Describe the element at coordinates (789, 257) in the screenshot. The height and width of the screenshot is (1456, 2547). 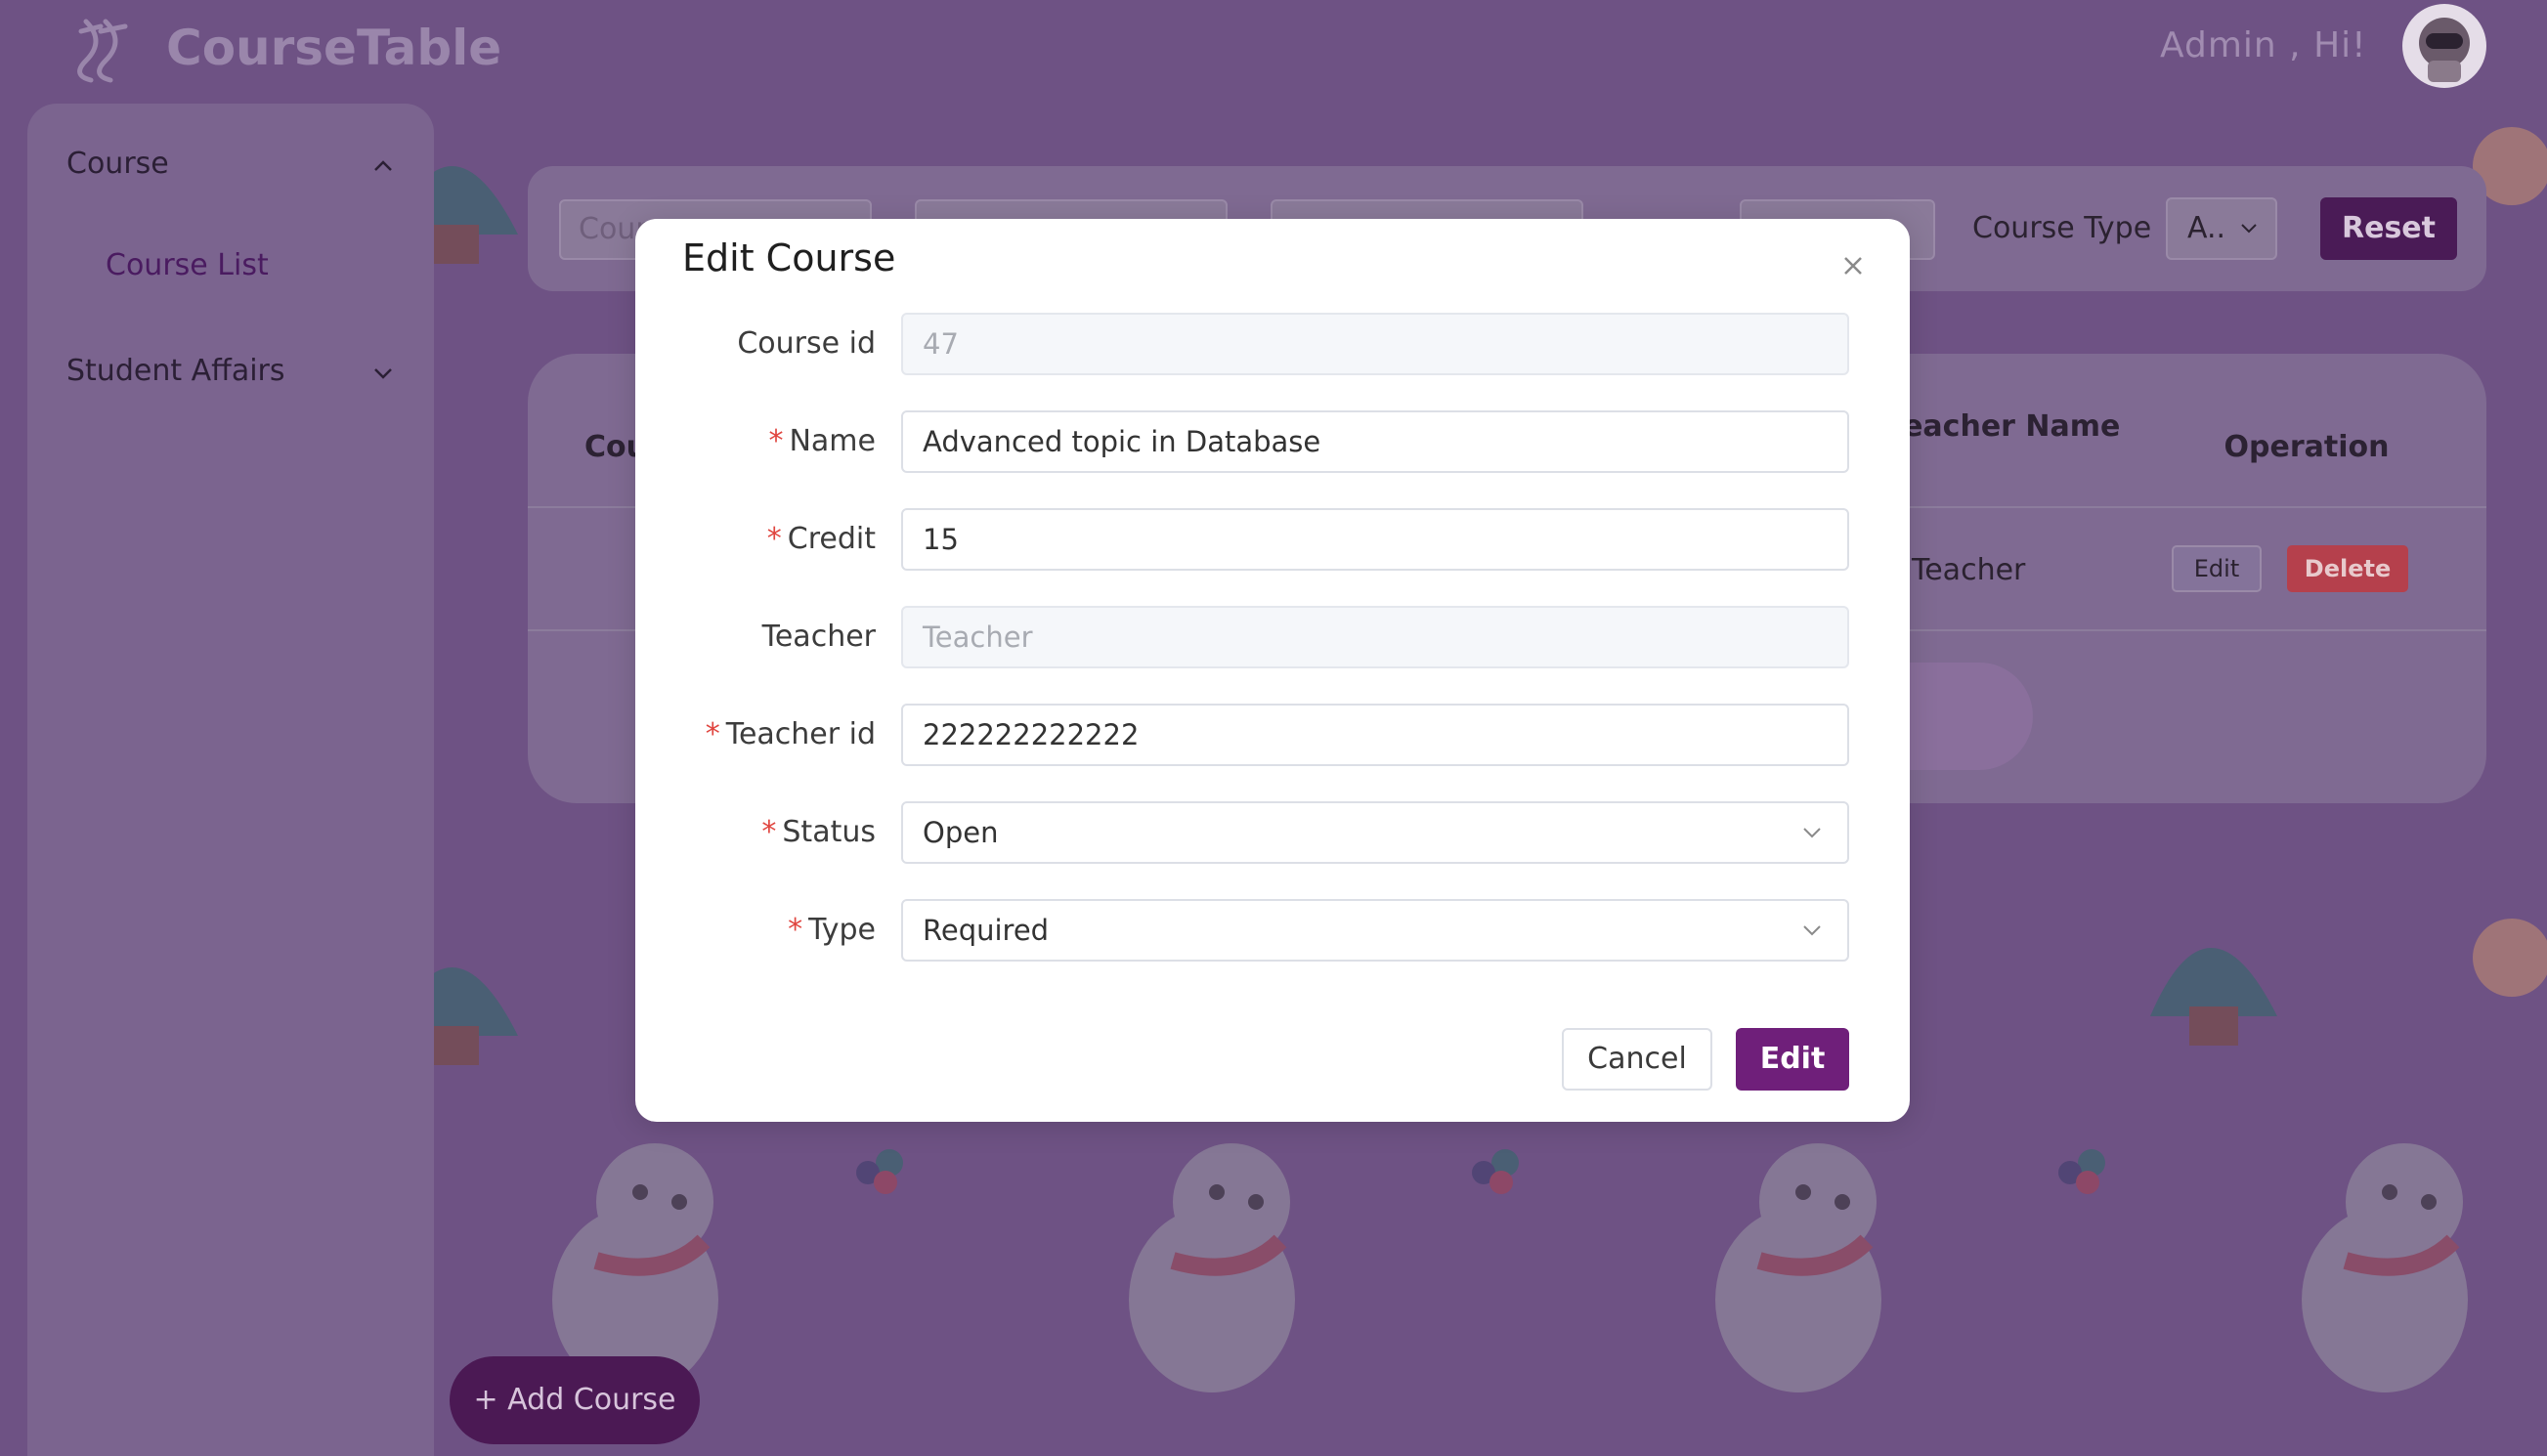
I see `dialog-title: Edit Course` at that location.